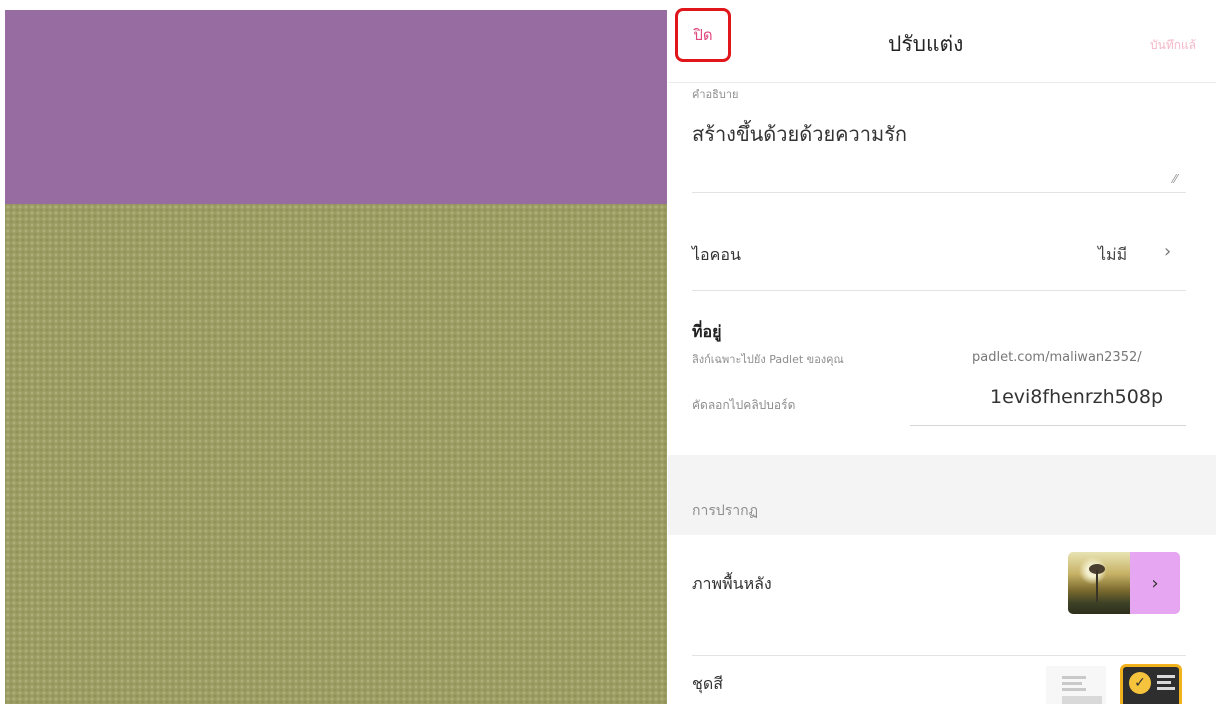 The height and width of the screenshot is (704, 1216). Describe the element at coordinates (716, 254) in the screenshot. I see `icon-row-label: ไอคอน` at that location.